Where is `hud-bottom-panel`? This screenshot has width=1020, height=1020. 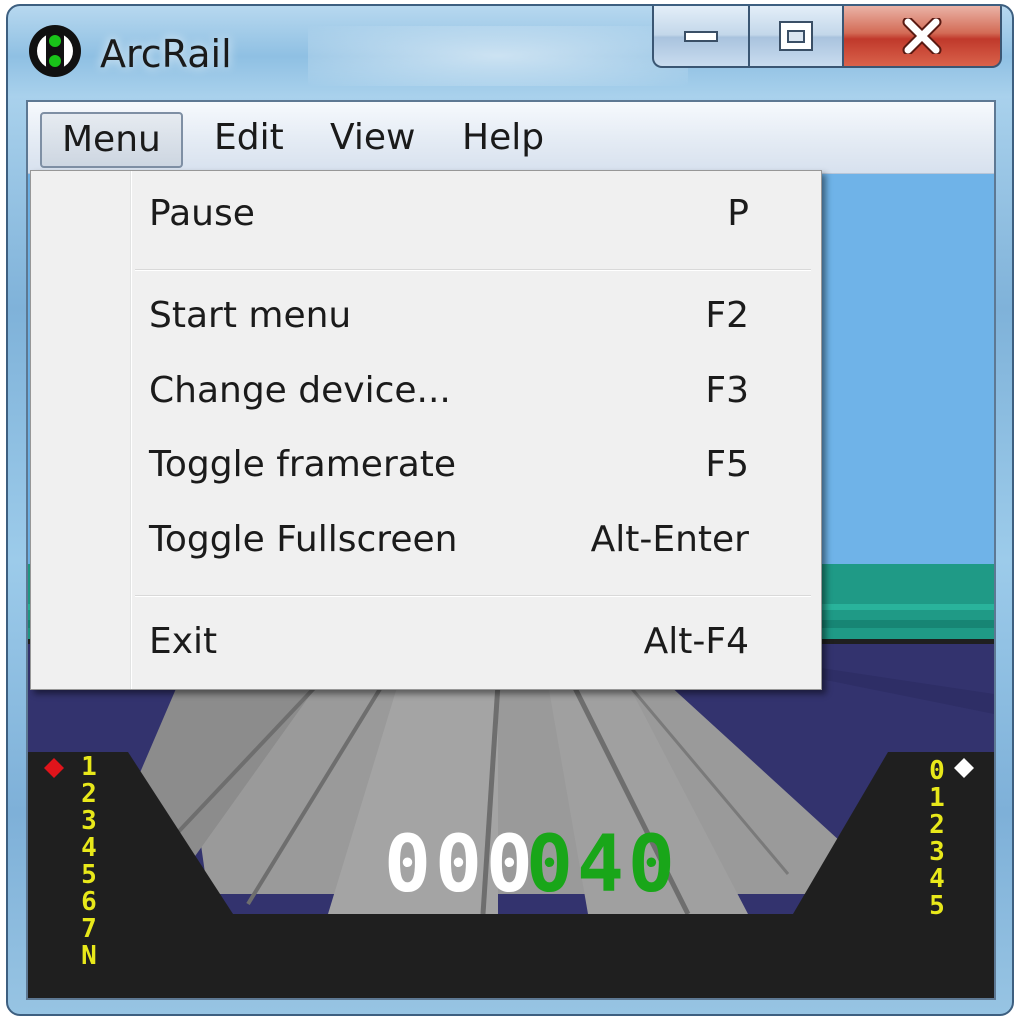
hud-bottom-panel is located at coordinates (518, 956).